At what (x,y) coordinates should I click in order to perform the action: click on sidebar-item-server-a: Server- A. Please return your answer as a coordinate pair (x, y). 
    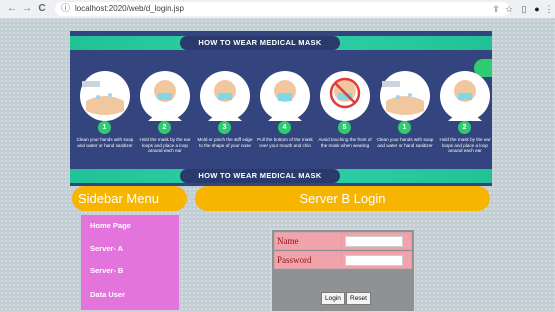
    Looking at the image, I should click on (106, 248).